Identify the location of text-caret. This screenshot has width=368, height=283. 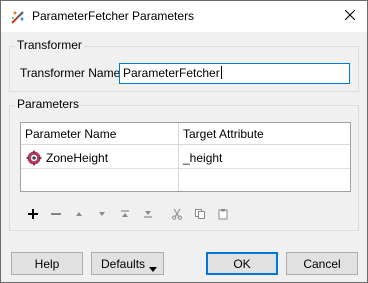
(221, 72).